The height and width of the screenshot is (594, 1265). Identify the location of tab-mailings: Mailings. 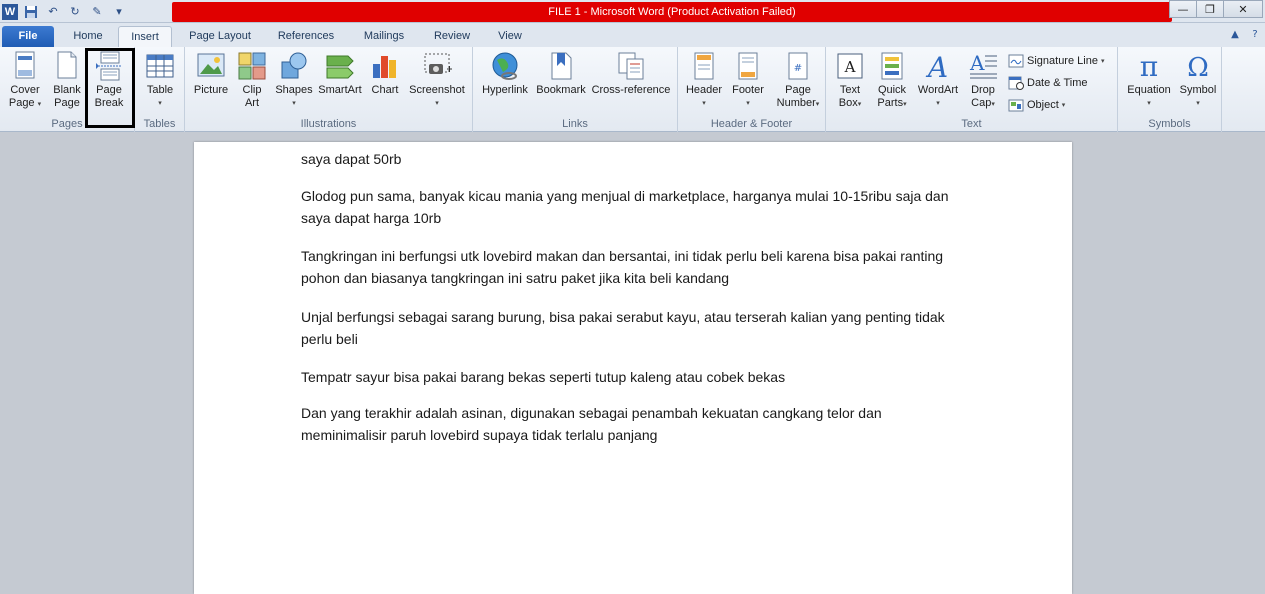
(384, 36).